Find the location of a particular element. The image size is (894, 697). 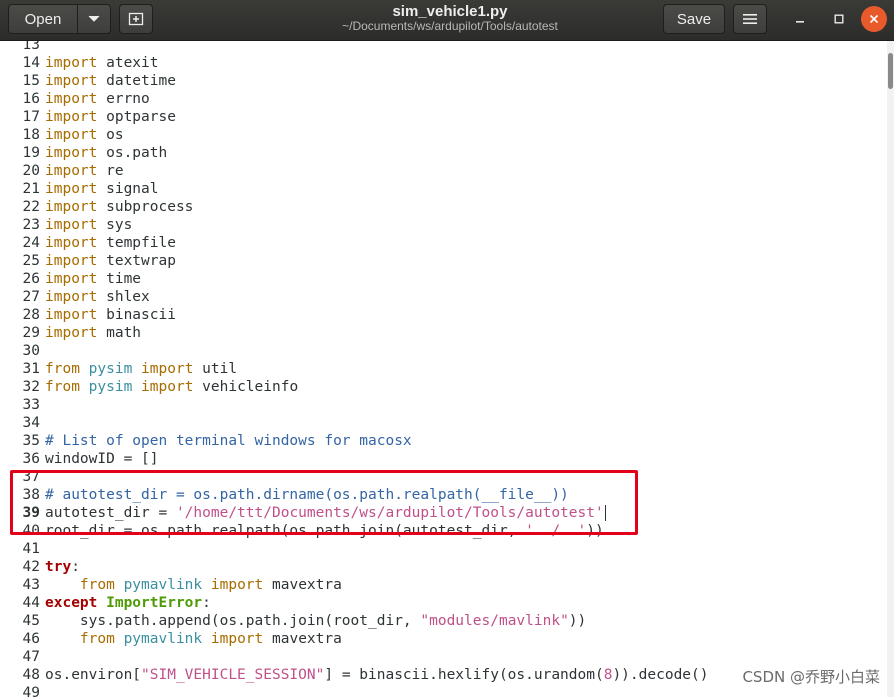

code-token: : is located at coordinates (206, 603).